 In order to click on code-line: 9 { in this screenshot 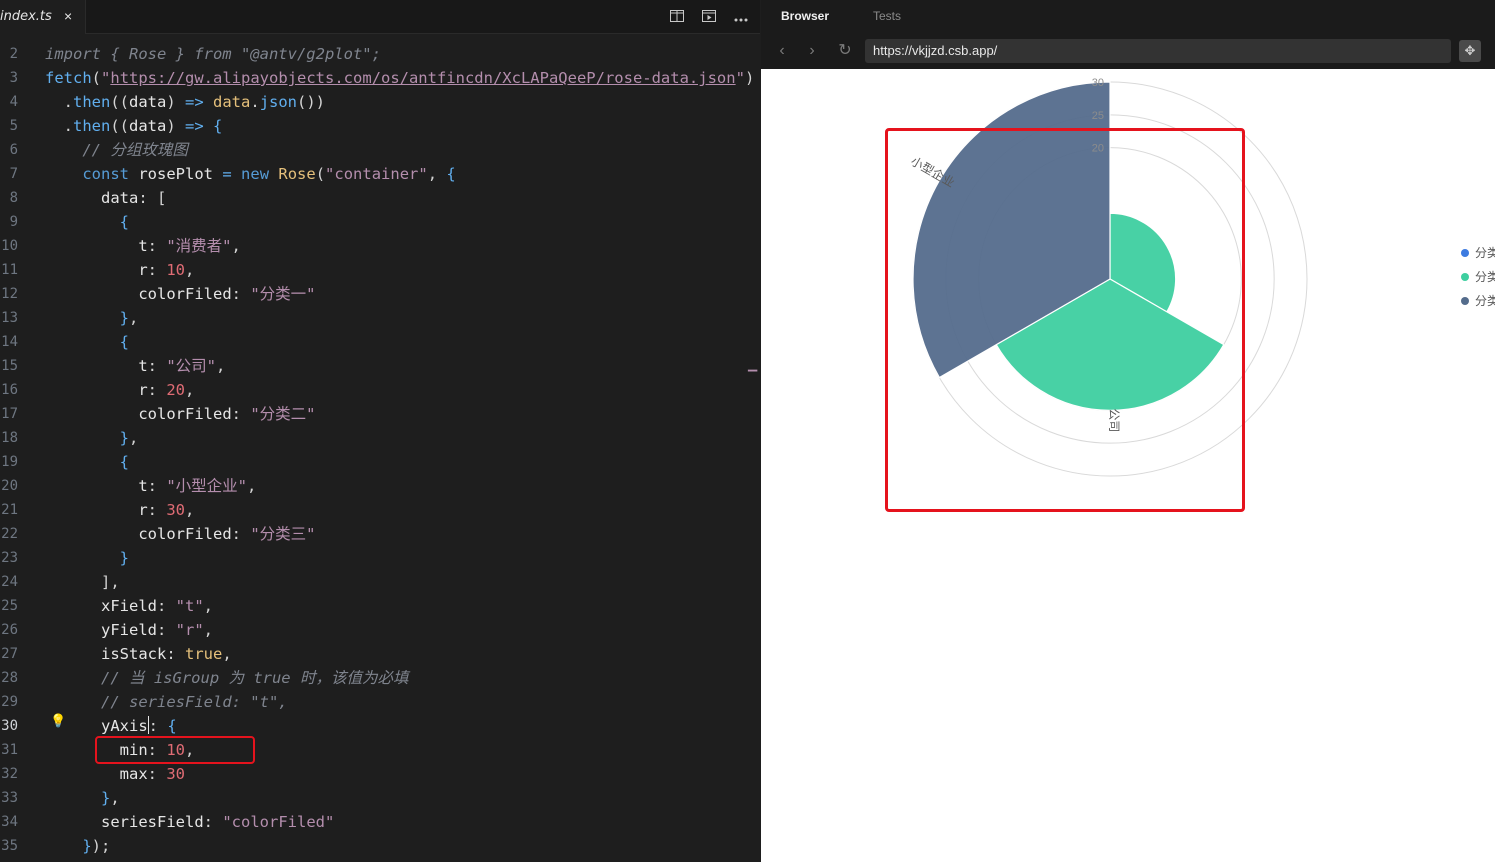, I will do `click(380, 222)`.